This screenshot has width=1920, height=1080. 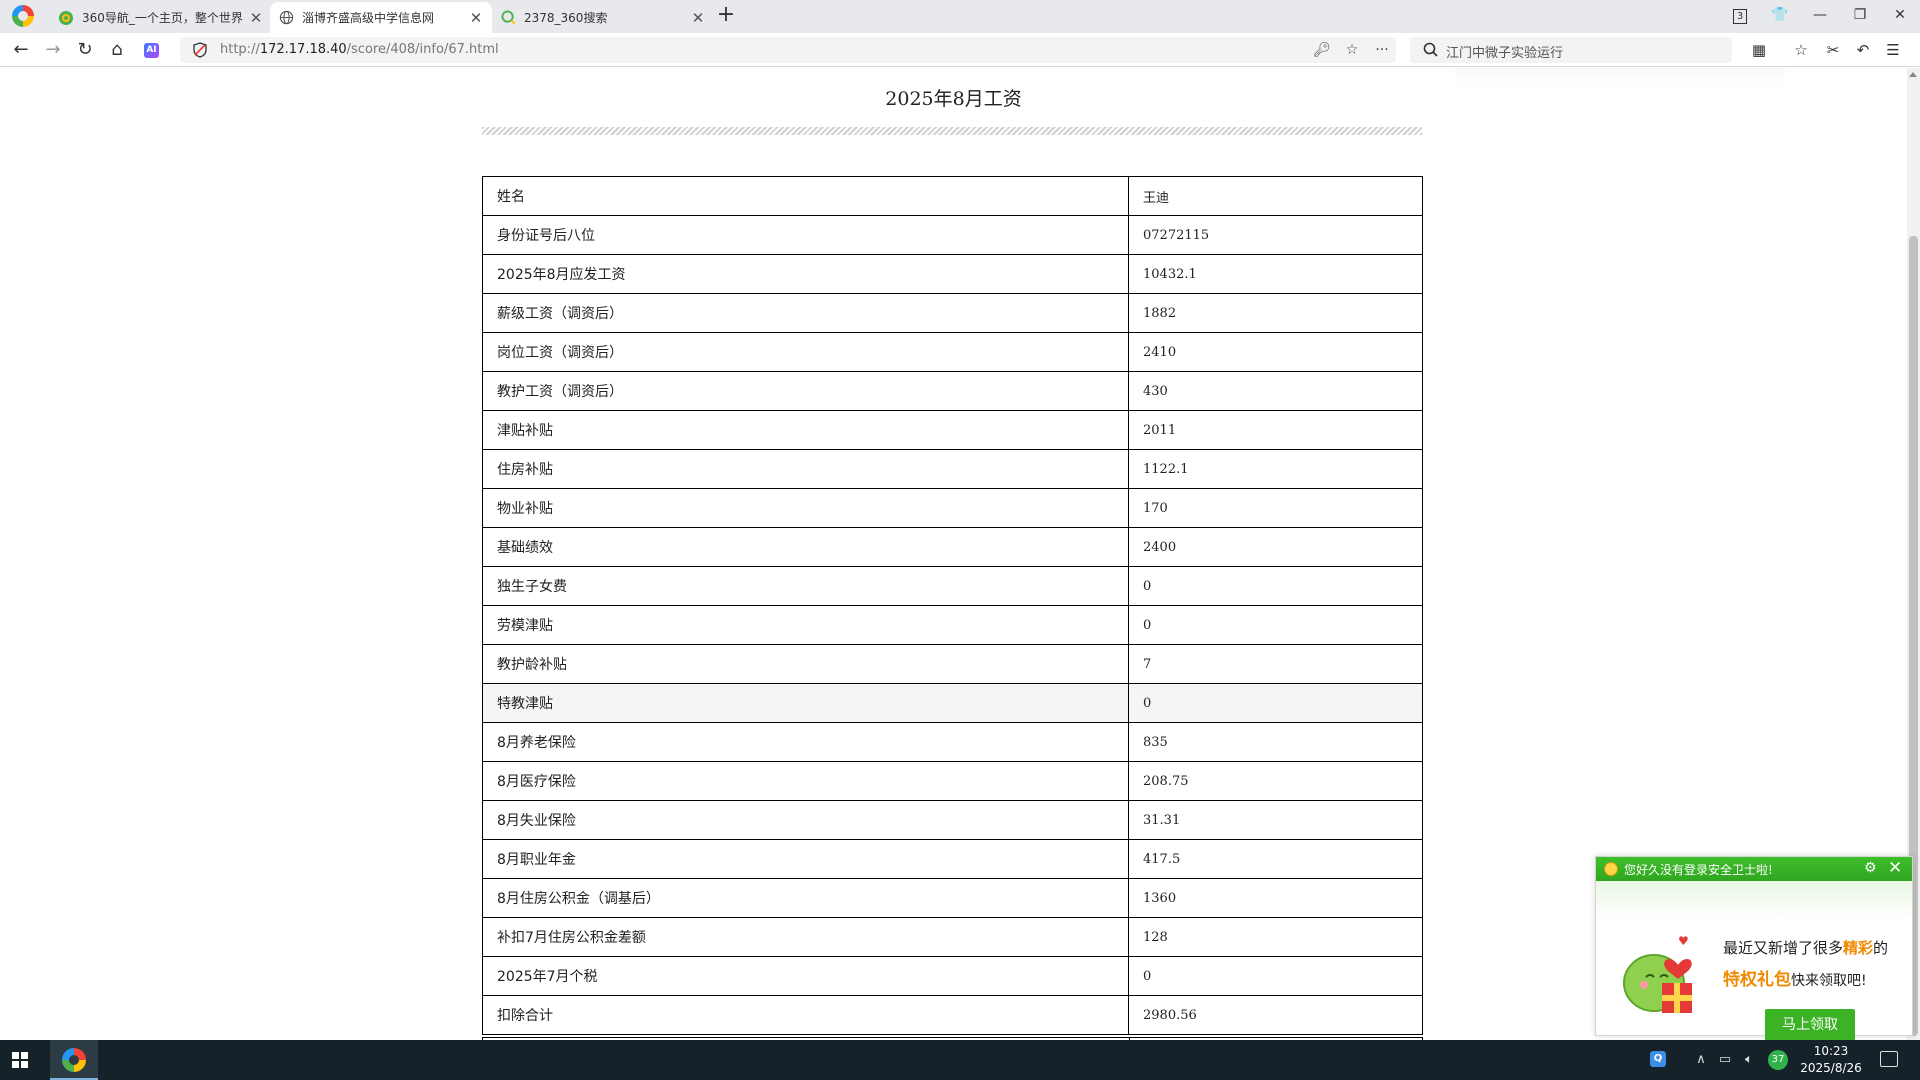 I want to click on volume-icon: 🔈︎, so click(x=1749, y=1060).